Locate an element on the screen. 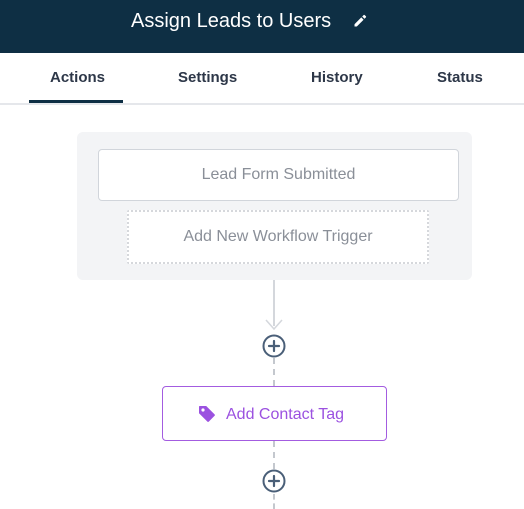 The height and width of the screenshot is (509, 524). tab-bar: Actions Settings History Status is located at coordinates (262, 79).